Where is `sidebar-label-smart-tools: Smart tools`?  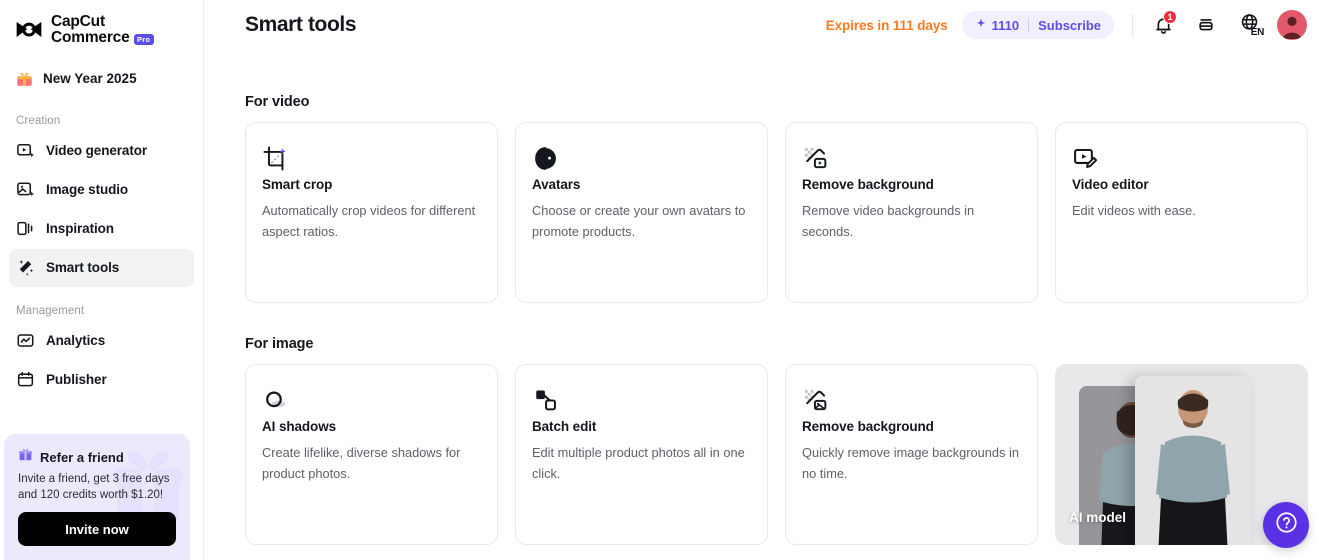
sidebar-label-smart-tools: Smart tools is located at coordinates (83, 268).